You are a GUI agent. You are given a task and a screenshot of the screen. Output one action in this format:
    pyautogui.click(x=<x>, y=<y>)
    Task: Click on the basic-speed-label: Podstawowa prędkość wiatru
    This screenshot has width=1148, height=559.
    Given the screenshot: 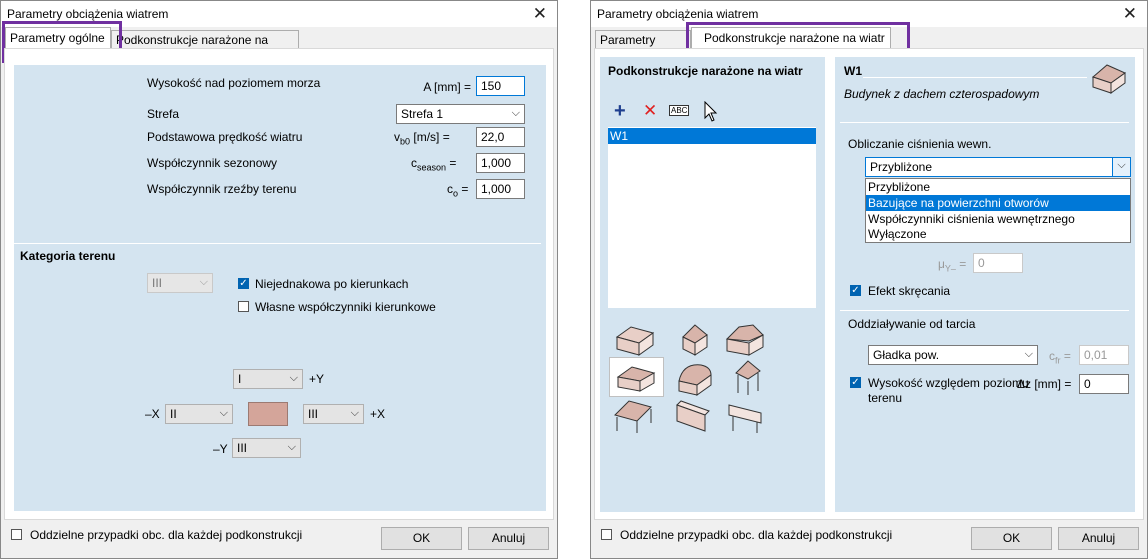 What is the action you would take?
    pyautogui.click(x=225, y=137)
    